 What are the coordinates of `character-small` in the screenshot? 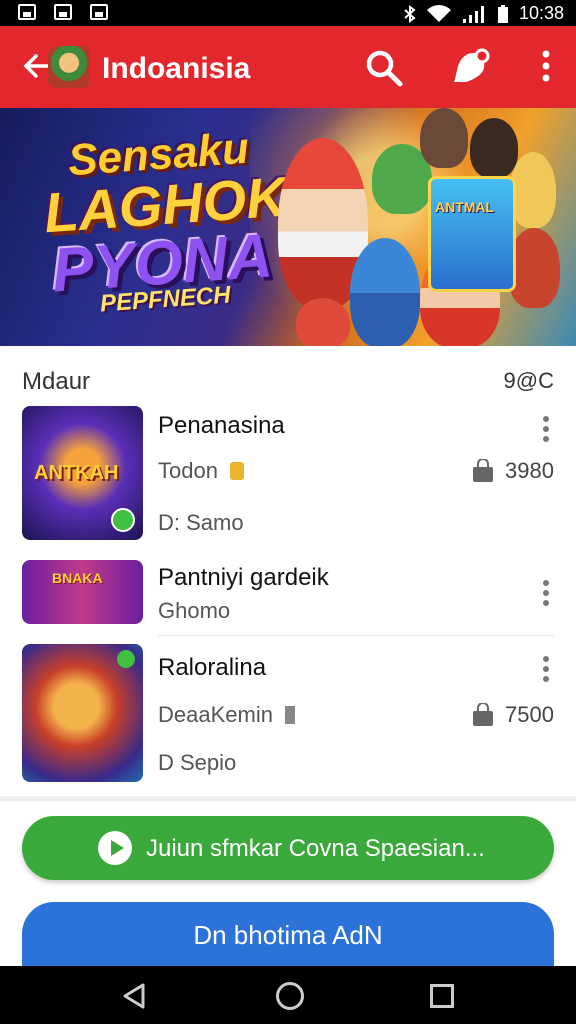 It's located at (323, 322).